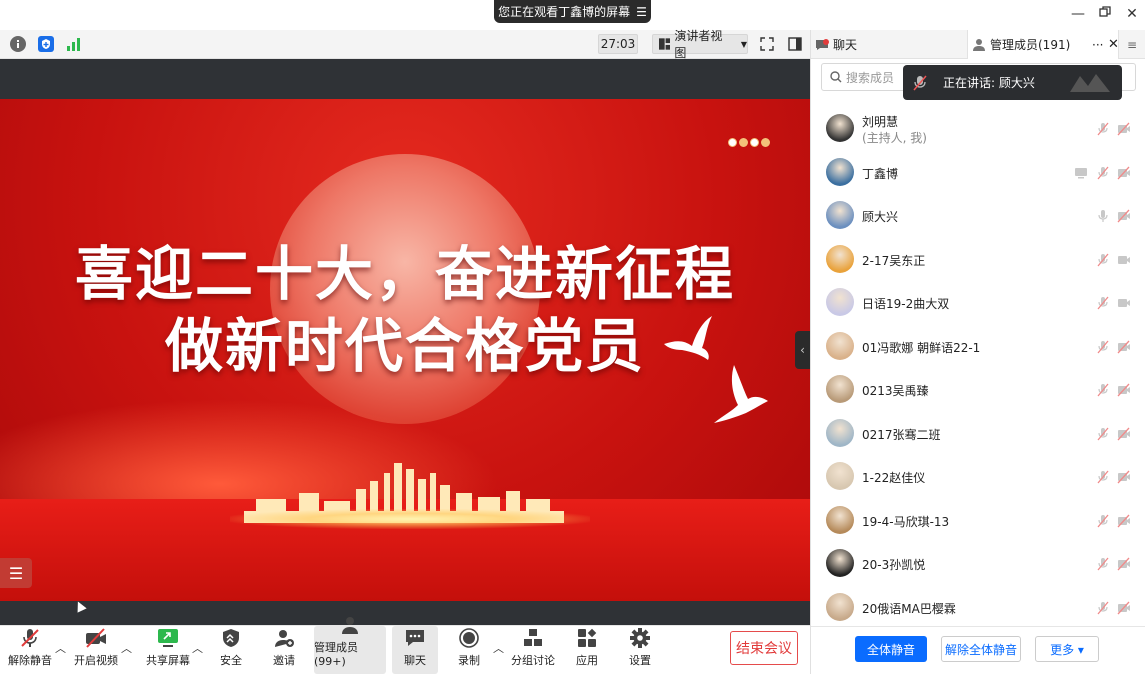 The width and height of the screenshot is (1145, 674). What do you see at coordinates (1097, 45) in the screenshot?
I see `more-dots-icon: ···` at bounding box center [1097, 45].